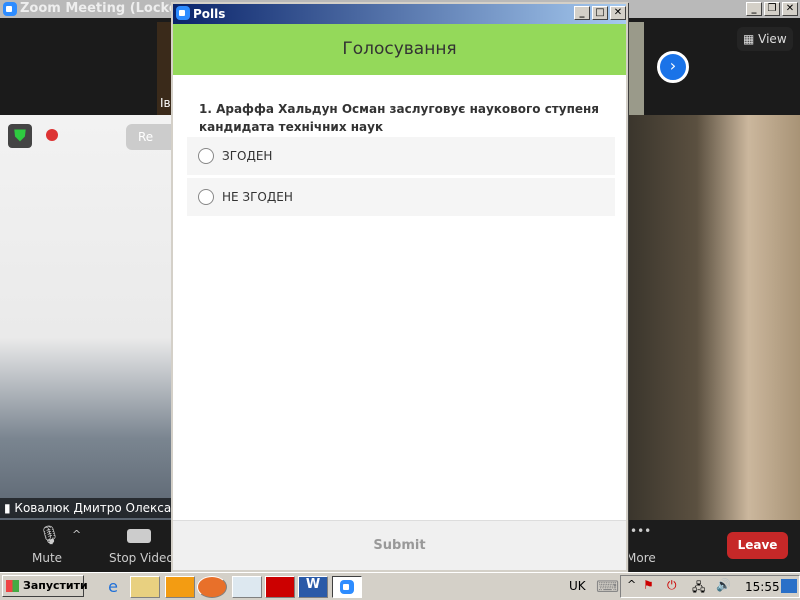  Describe the element at coordinates (762, 587) in the screenshot. I see `clock: 15:55` at that location.